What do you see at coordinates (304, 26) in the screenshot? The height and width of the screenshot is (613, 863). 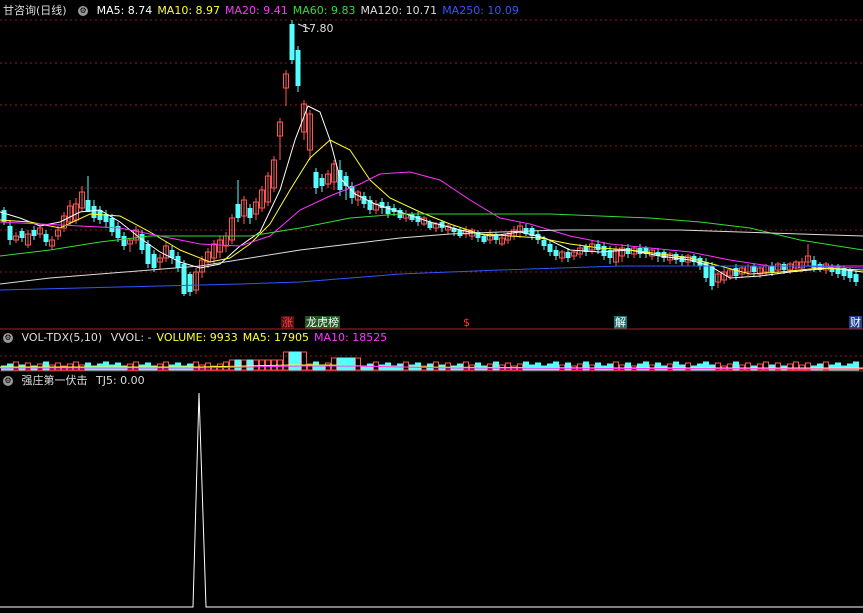 I see `peak-pointer` at bounding box center [304, 26].